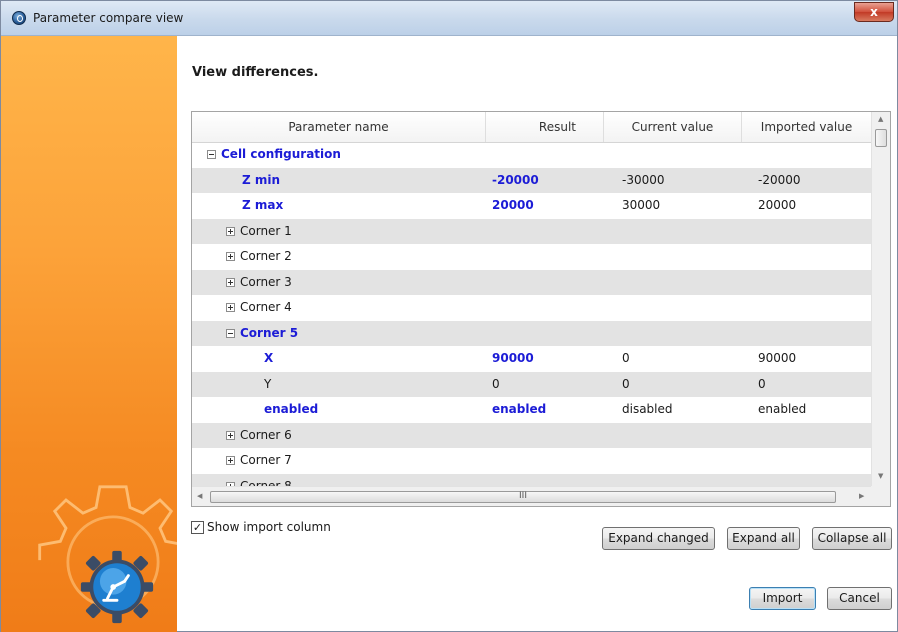 Image resolution: width=898 pixels, height=632 pixels. What do you see at coordinates (782, 409) in the screenshot?
I see `imported-value-cell: enabled` at bounding box center [782, 409].